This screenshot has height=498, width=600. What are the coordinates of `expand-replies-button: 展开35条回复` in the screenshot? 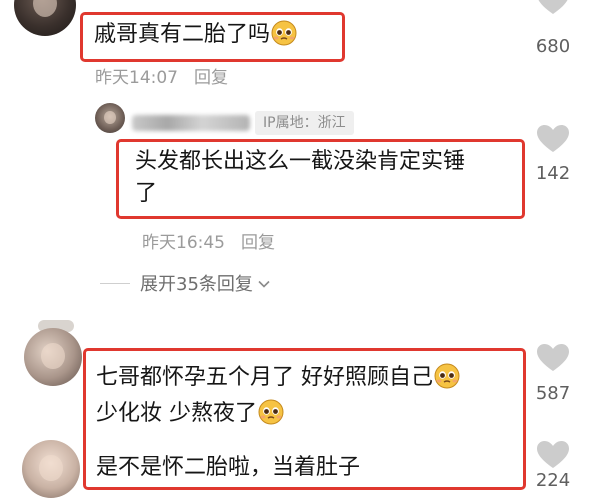 It's located at (205, 283).